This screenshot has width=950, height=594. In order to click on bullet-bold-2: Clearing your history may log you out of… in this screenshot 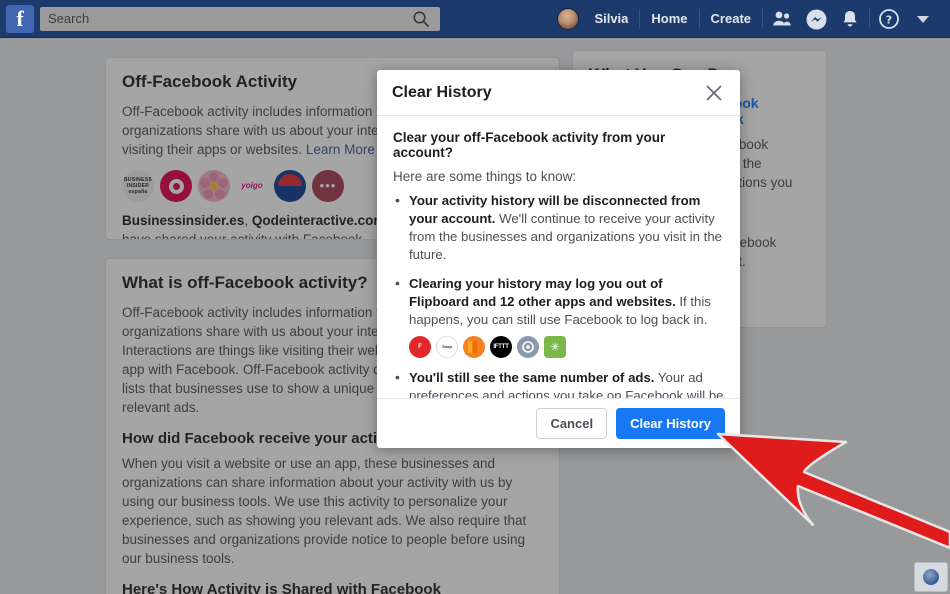, I will do `click(542, 292)`.